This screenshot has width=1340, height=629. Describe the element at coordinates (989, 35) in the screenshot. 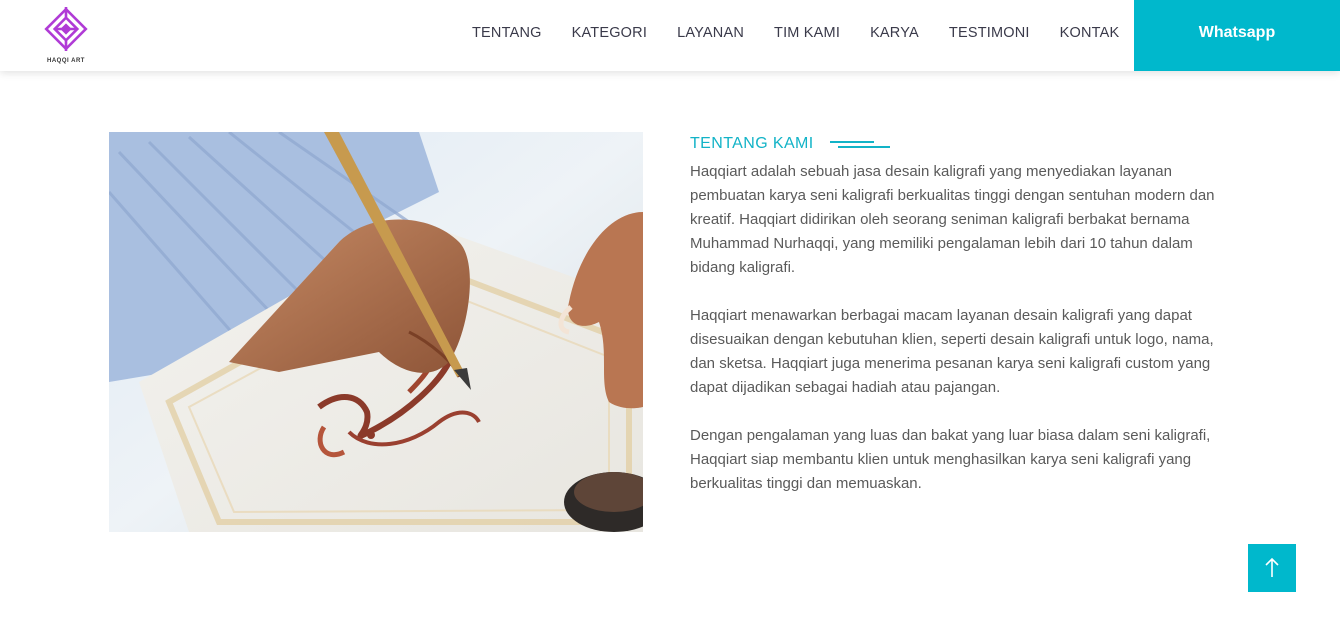

I see `nav-item-testimoni: TESTIMONI` at that location.